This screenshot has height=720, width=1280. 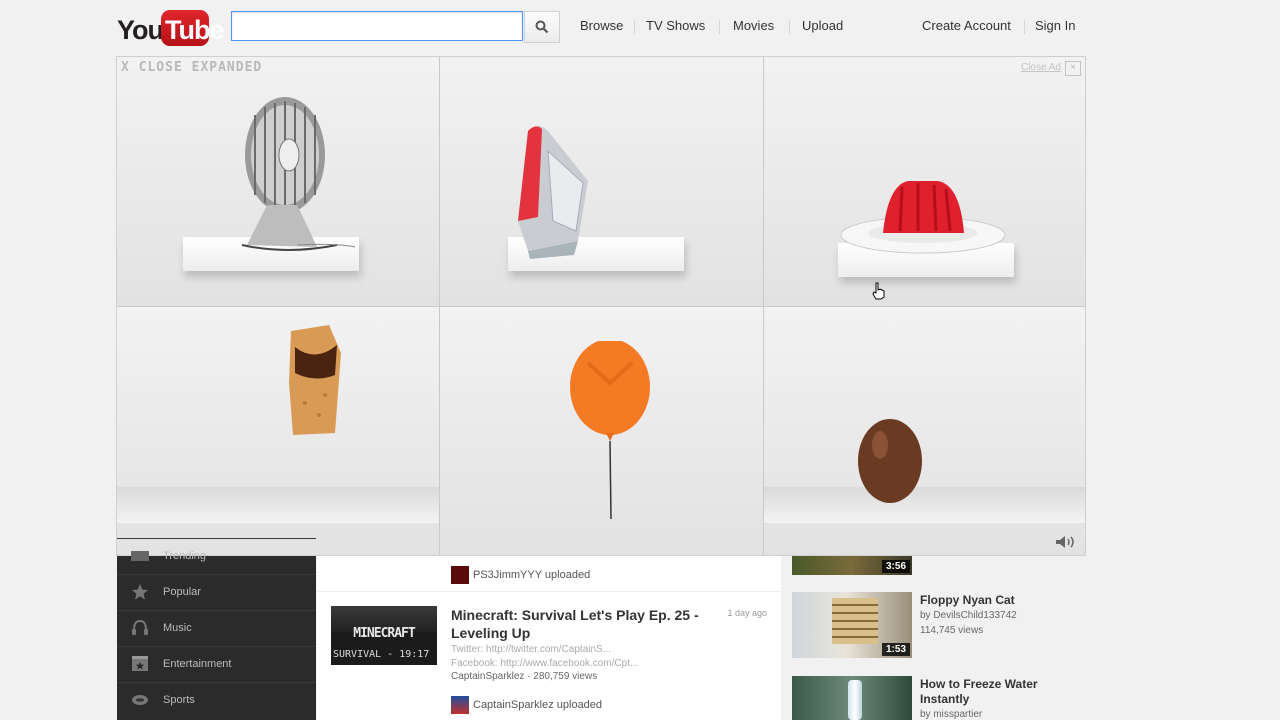 I want to click on nav-browse: Browse, so click(x=601, y=25).